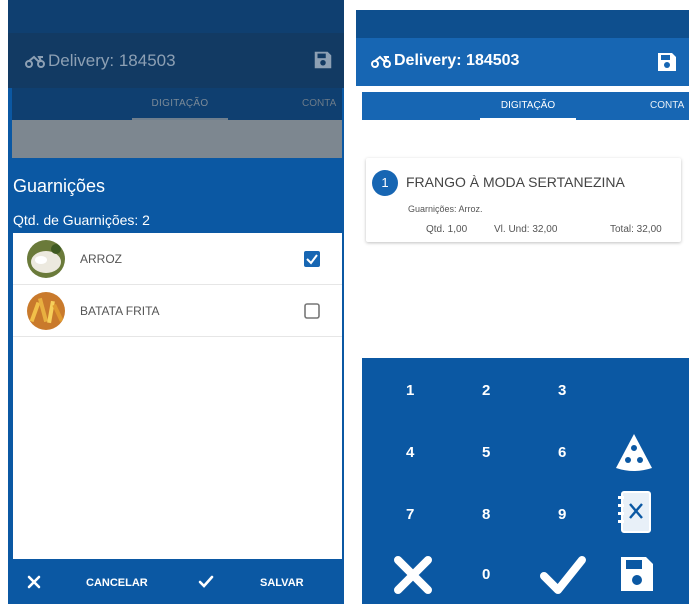 The height and width of the screenshot is (604, 689). Describe the element at coordinates (635, 513) in the screenshot. I see `menu-book-icon` at that location.